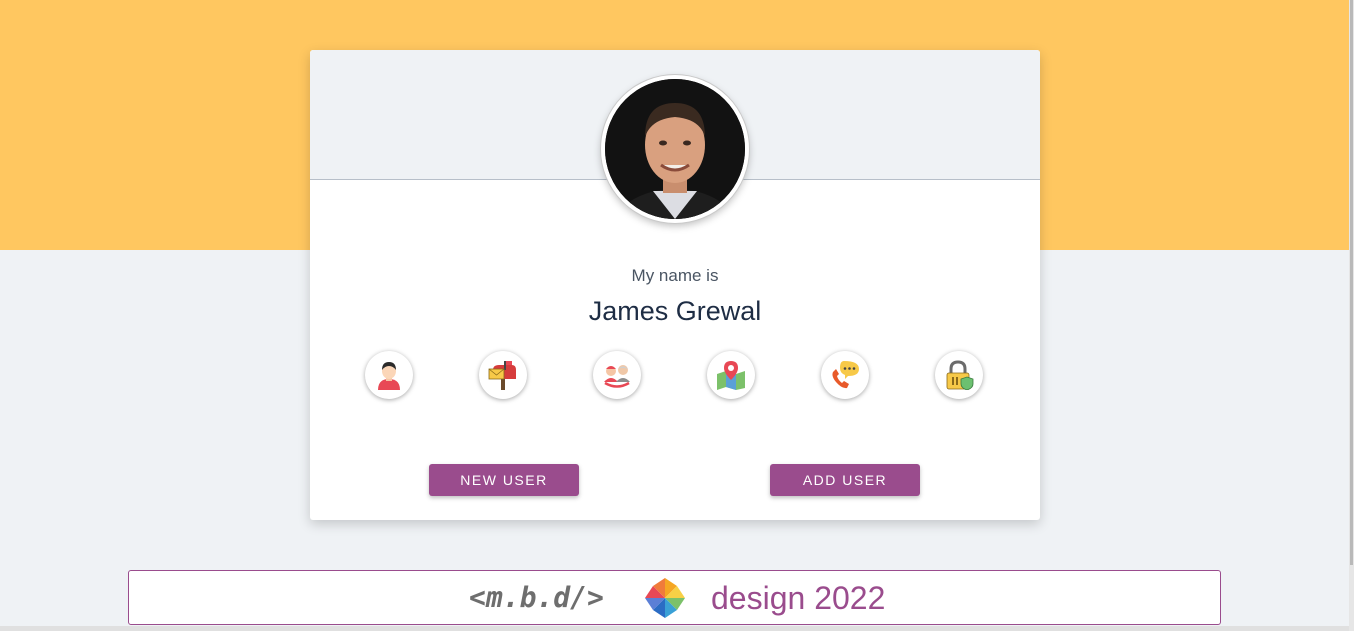 This screenshot has width=1354, height=631. Describe the element at coordinates (675, 149) in the screenshot. I see `user-avatar` at that location.